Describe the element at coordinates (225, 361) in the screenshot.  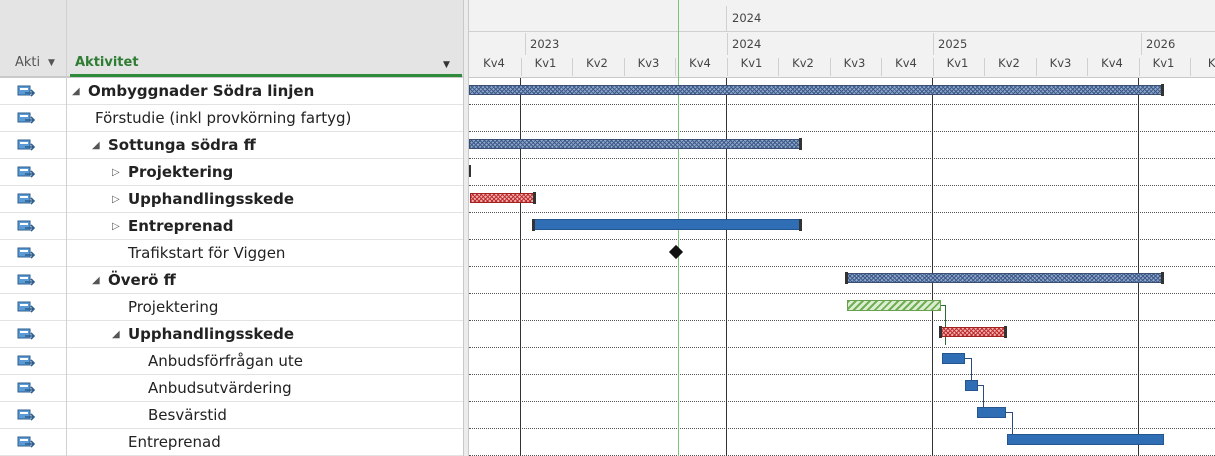
I see `task-name: Anbudsförfrågan ute` at that location.